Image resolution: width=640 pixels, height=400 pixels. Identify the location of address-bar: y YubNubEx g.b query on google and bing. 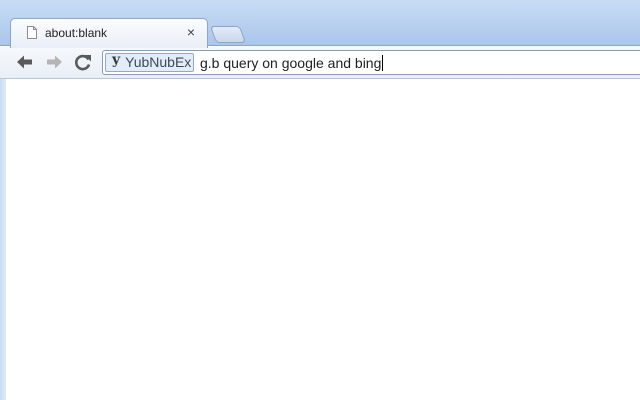
(371, 62).